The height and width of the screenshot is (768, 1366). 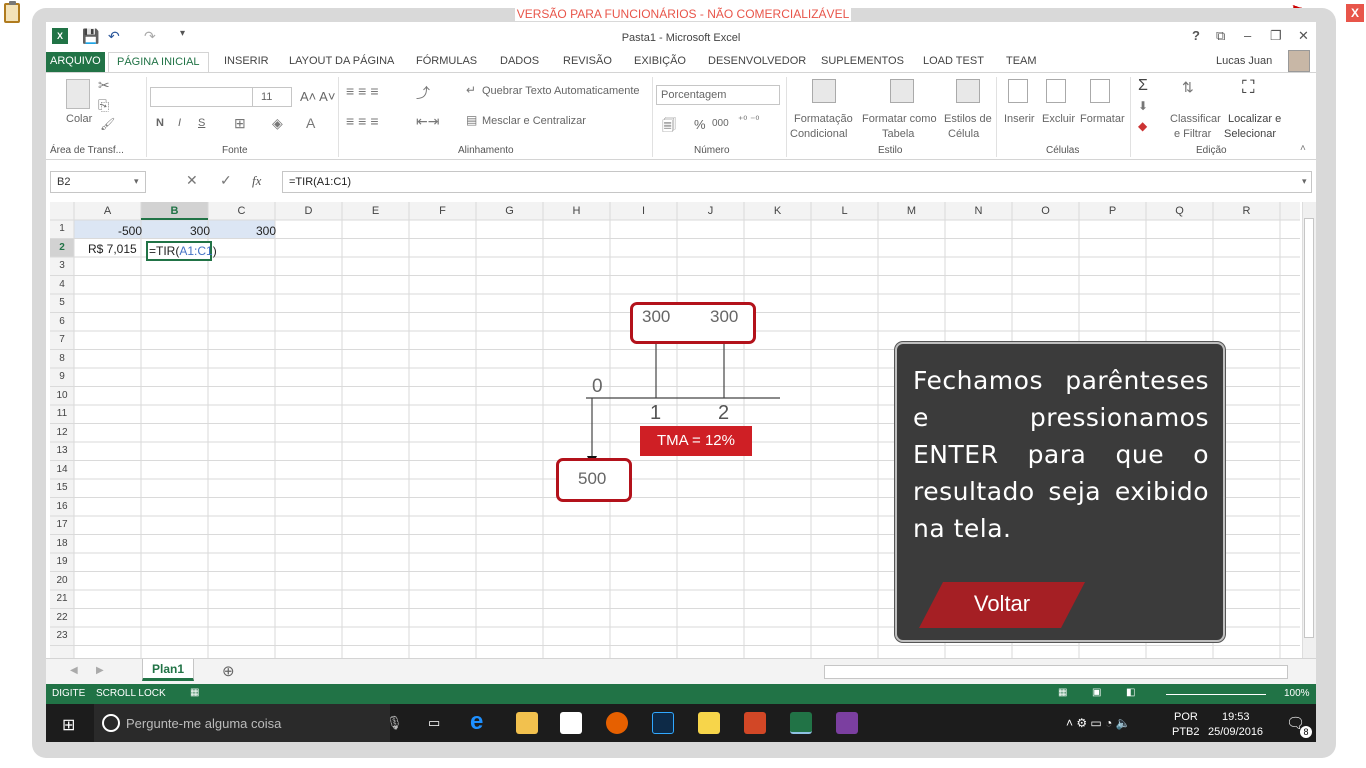 What do you see at coordinates (1098, 723) in the screenshot?
I see `tray-icons: ˄ ⚙ ▭ ◔ 🔈` at bounding box center [1098, 723].